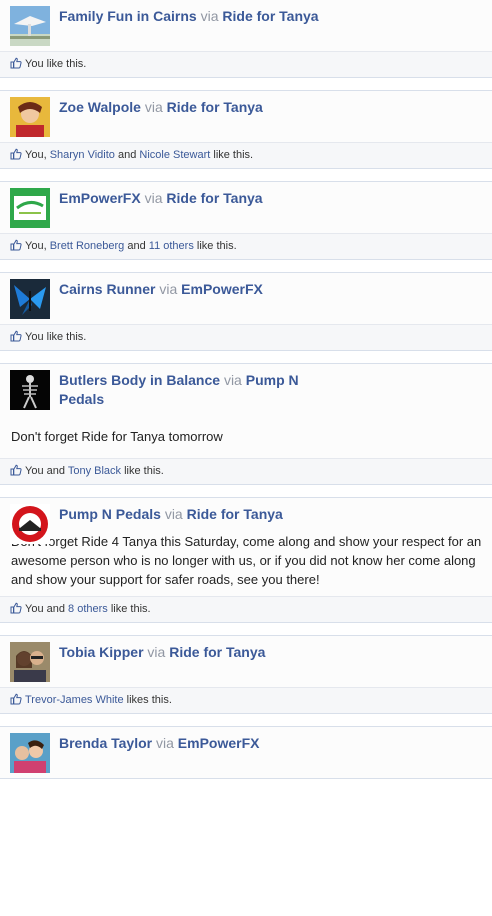 The height and width of the screenshot is (916, 492). Describe the element at coordinates (30, 299) in the screenshot. I see `butterfly-photo-icon` at that location.